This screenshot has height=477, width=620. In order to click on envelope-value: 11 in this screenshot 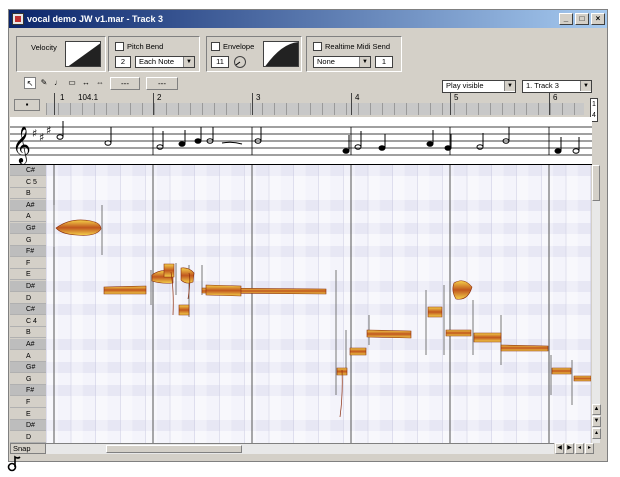, I will do `click(220, 62)`.